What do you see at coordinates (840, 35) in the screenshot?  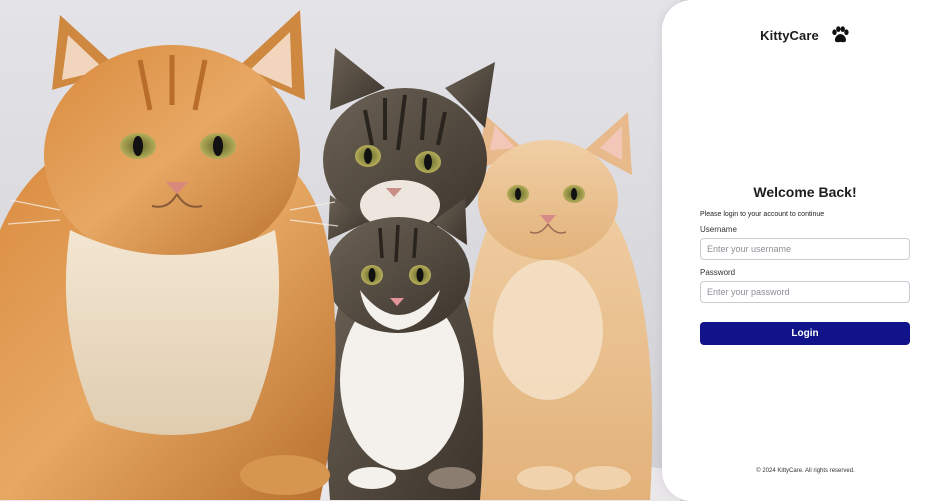 I see `paw-icon` at bounding box center [840, 35].